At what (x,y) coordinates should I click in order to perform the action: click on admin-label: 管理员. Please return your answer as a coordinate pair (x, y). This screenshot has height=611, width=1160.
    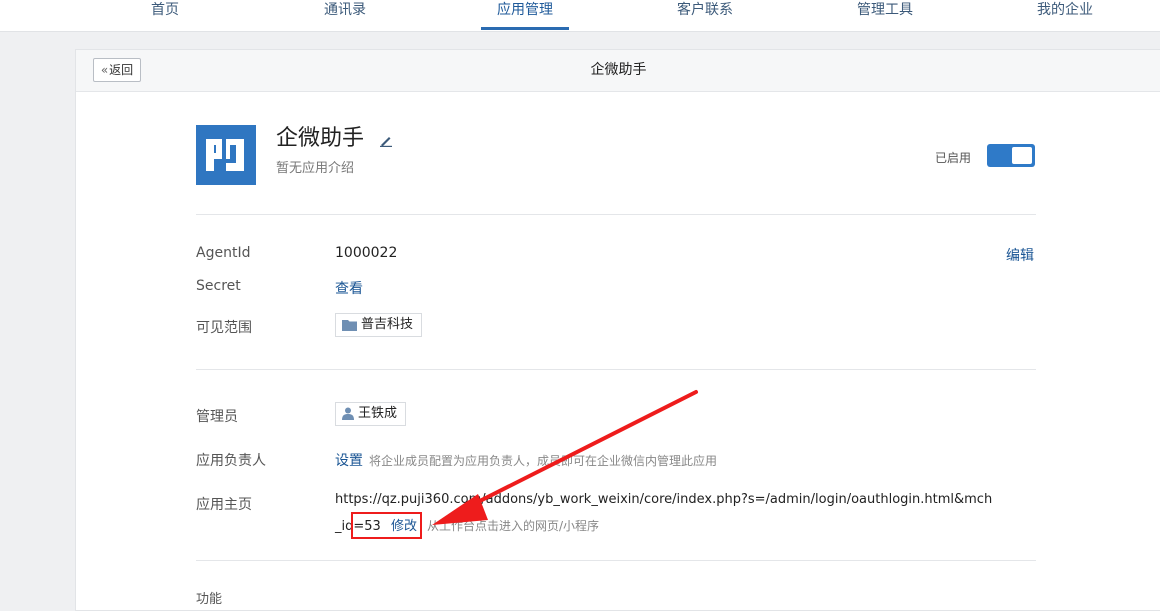
    Looking at the image, I should click on (217, 417).